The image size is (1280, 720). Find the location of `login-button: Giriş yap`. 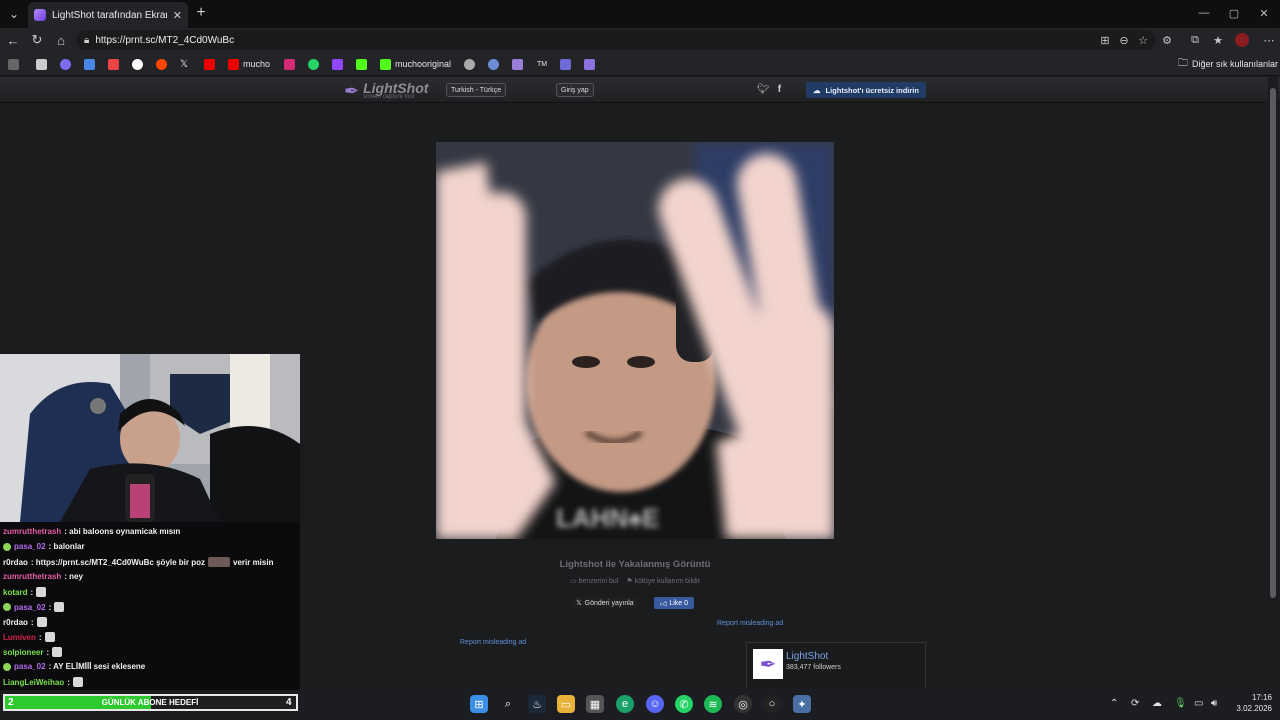

login-button: Giriş yap is located at coordinates (575, 90).